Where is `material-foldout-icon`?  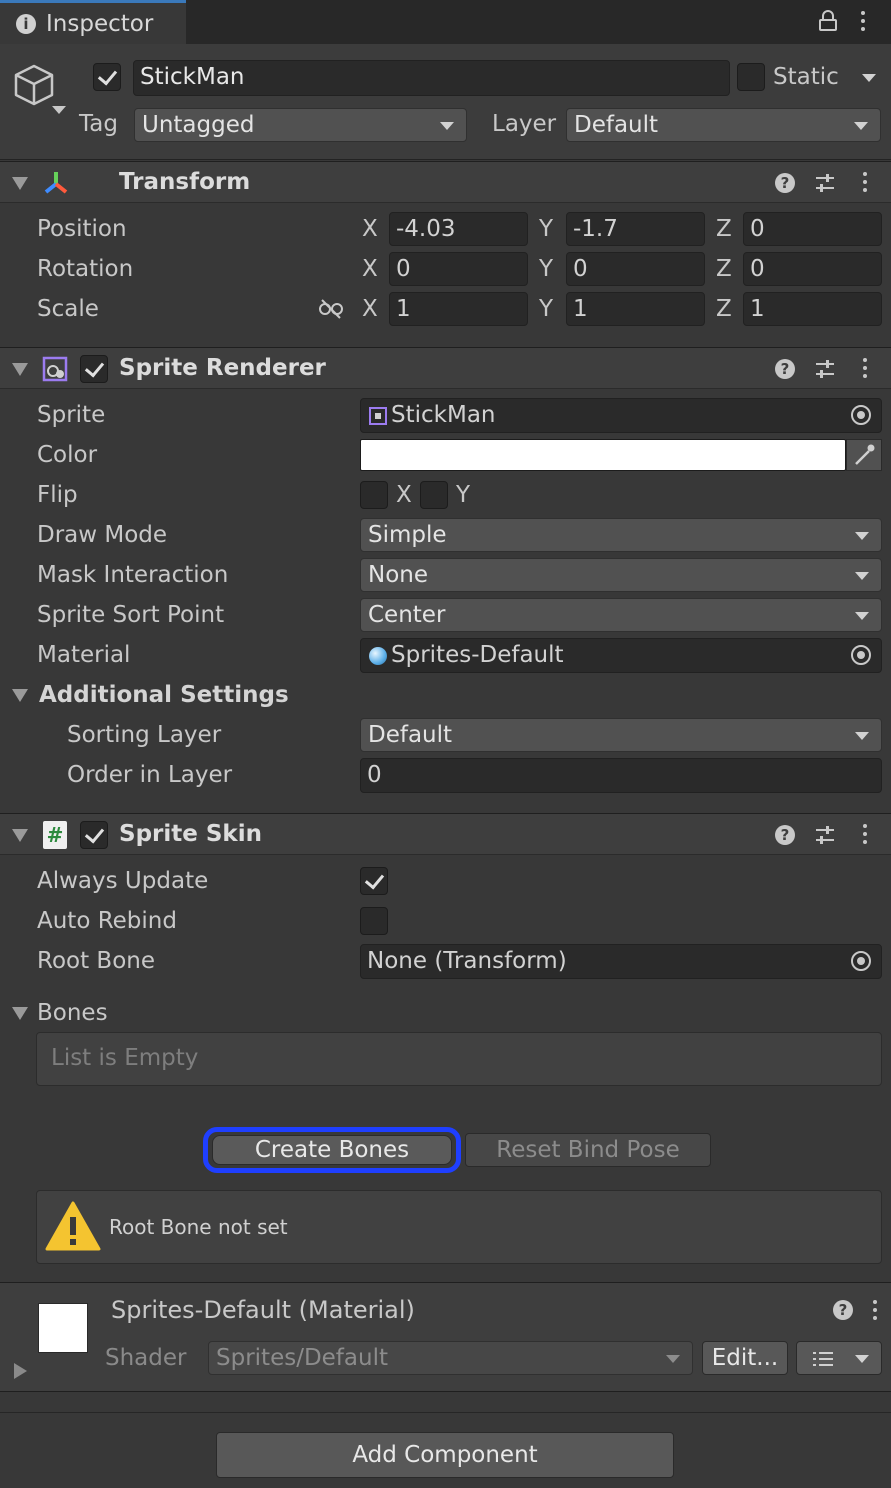 material-foldout-icon is located at coordinates (20, 1371).